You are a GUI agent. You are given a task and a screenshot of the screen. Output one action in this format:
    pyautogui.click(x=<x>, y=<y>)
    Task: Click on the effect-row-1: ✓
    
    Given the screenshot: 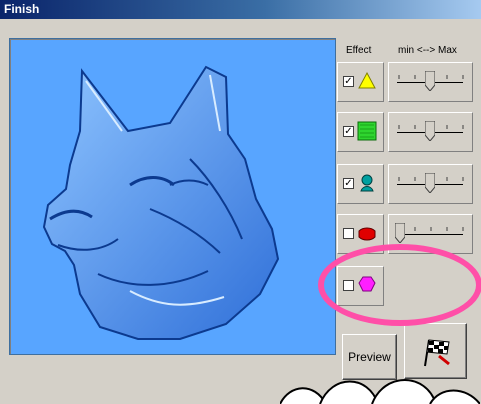 What is the action you would take?
    pyautogui.click(x=405, y=82)
    